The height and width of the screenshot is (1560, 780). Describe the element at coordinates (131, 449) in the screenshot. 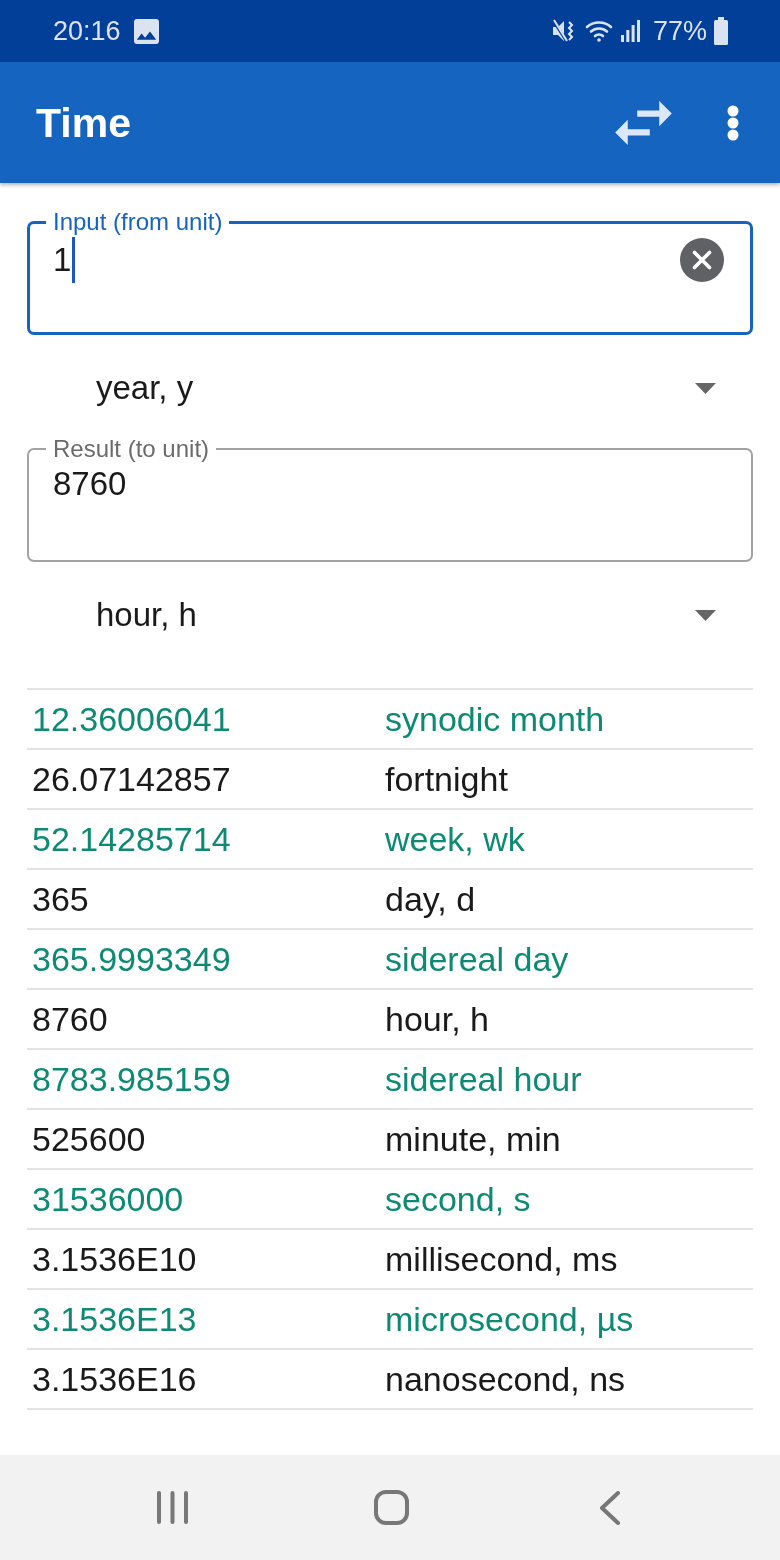

I see `field-label: Result (to unit)` at that location.